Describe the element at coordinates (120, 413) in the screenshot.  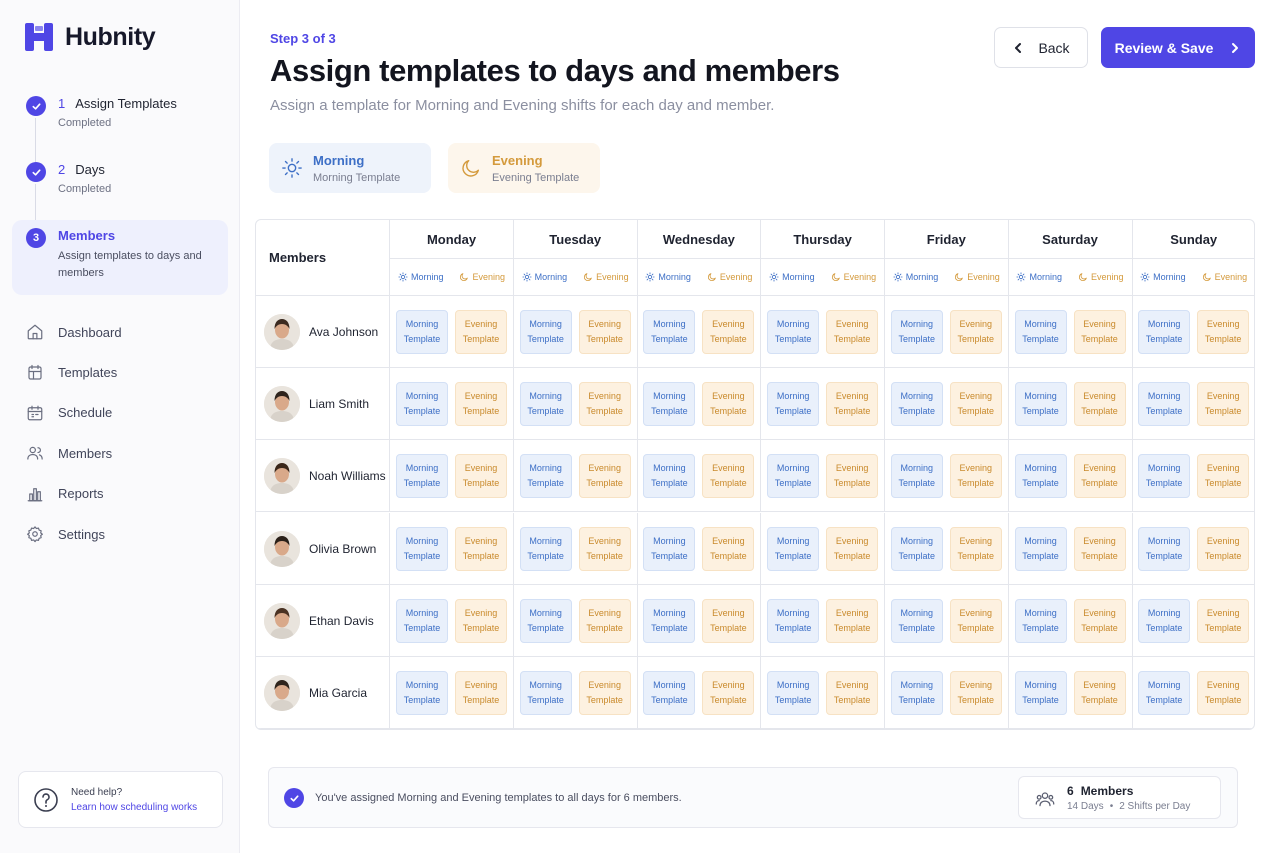
I see `nav-item-schedule: Schedule` at that location.